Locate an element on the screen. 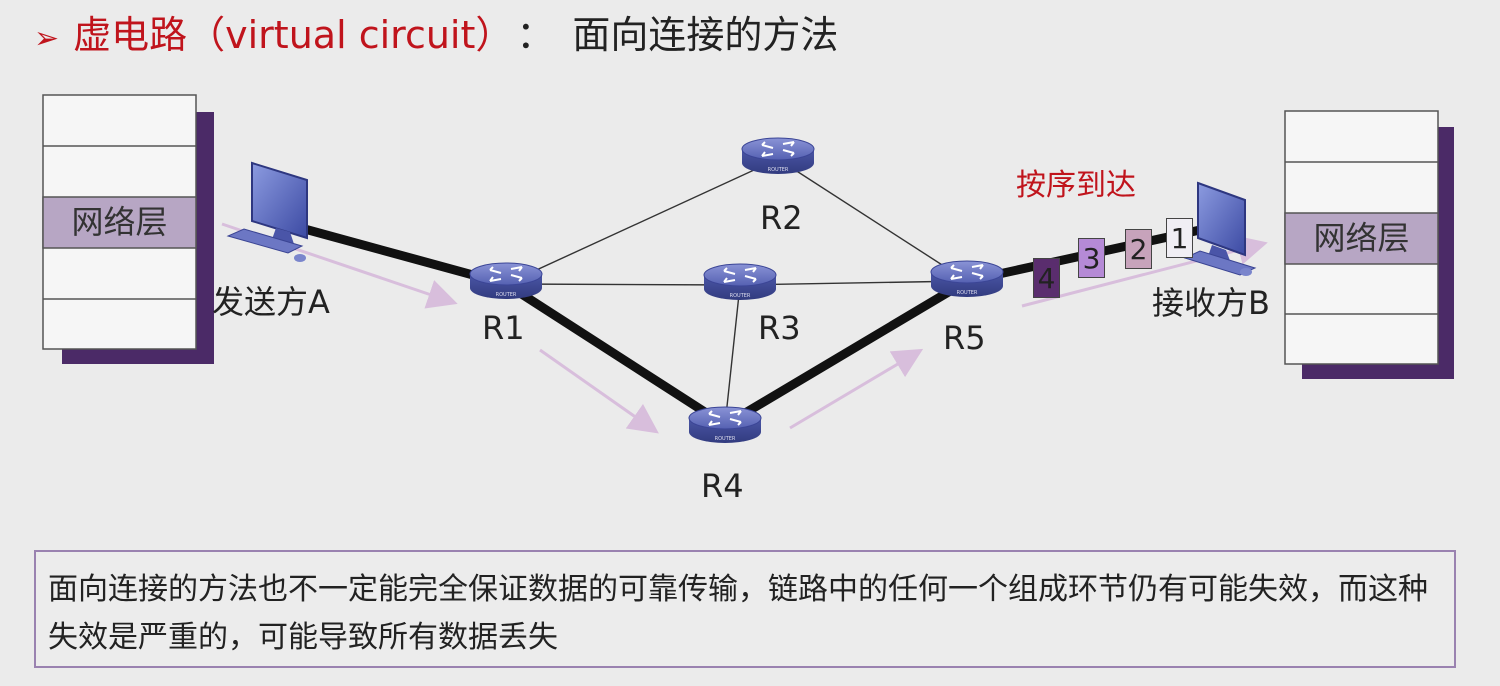 The width and height of the screenshot is (1500, 686). router-r3-label: R3 is located at coordinates (779, 328).